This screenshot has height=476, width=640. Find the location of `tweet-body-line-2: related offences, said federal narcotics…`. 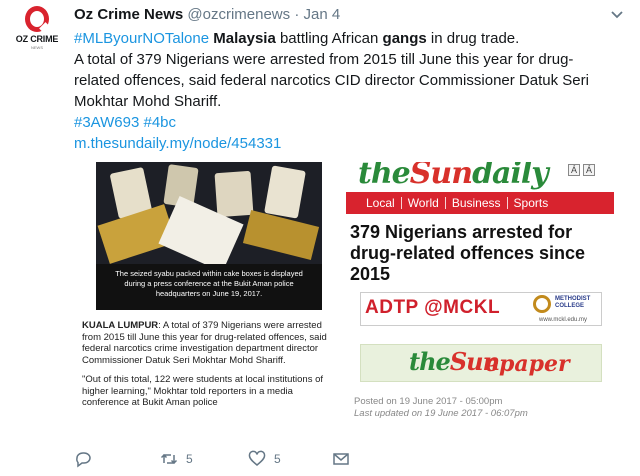

tweet-body-line-2: related offences, said federal narcotics… is located at coordinates (331, 80).